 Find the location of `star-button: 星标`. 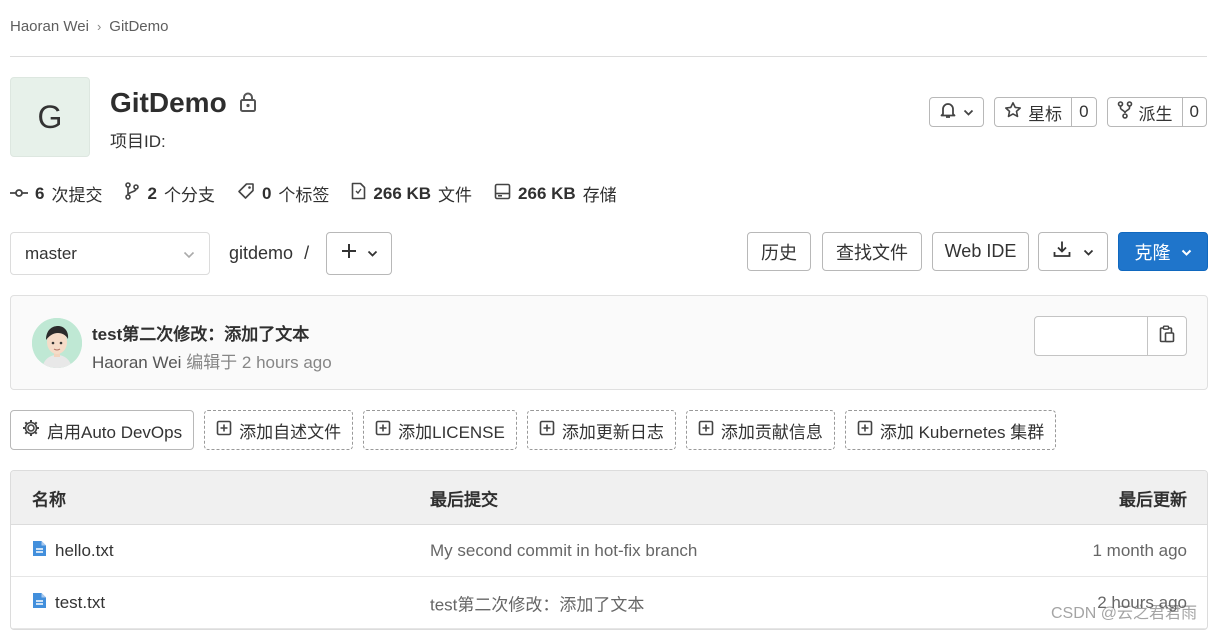

star-button: 星标 is located at coordinates (1033, 112).